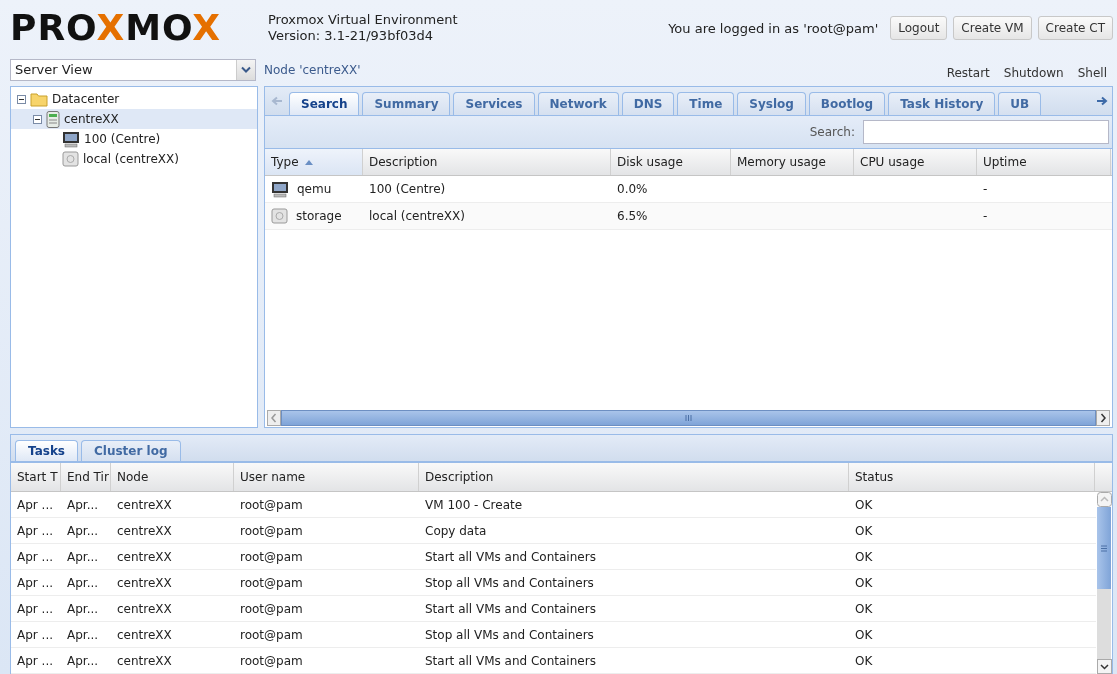  What do you see at coordinates (968, 73) in the screenshot?
I see `node-action-button: Restart` at bounding box center [968, 73].